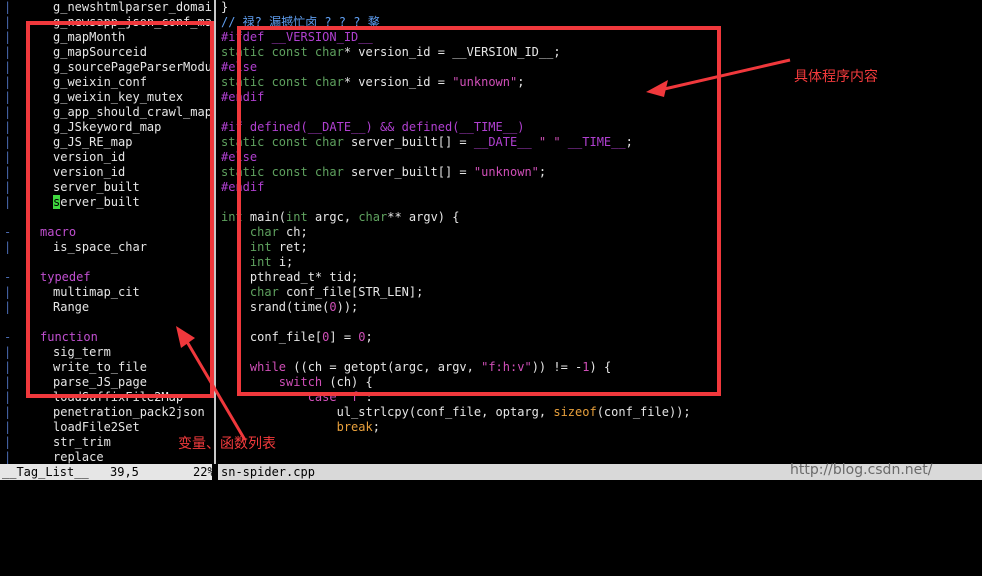  What do you see at coordinates (78, 457) in the screenshot?
I see `taglist-item: replace` at bounding box center [78, 457].